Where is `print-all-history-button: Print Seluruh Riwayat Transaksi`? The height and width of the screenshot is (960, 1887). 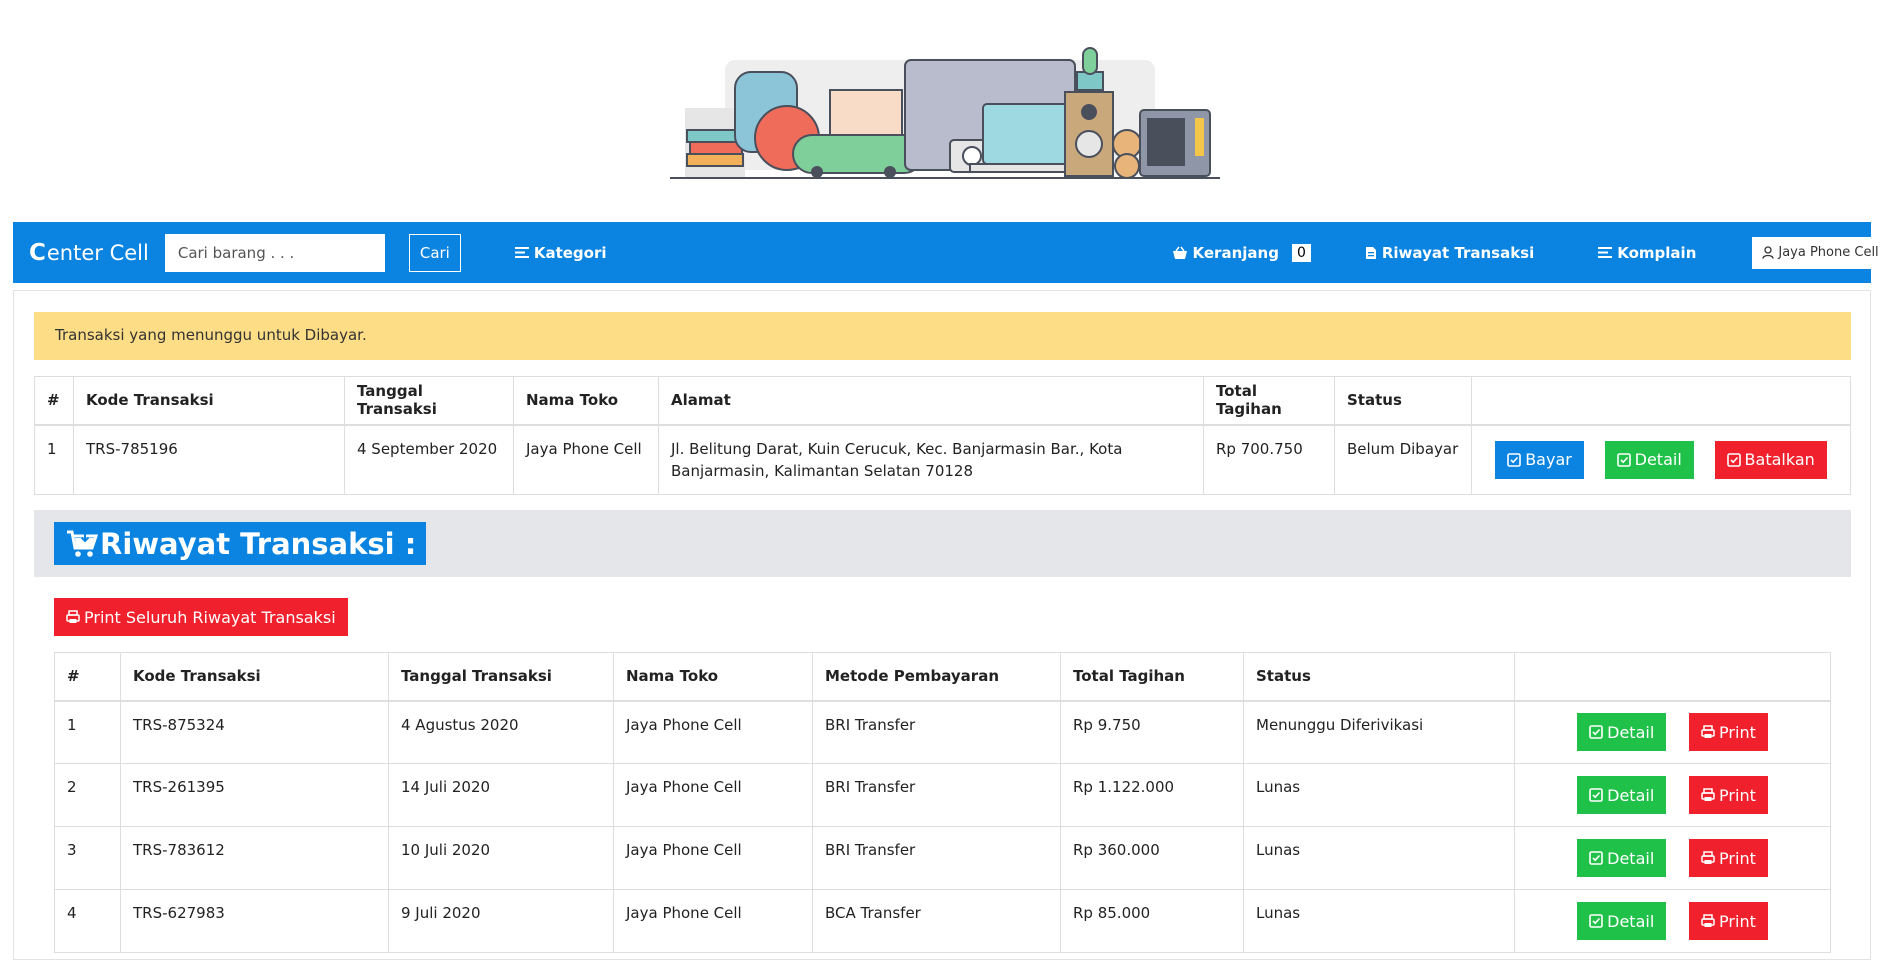
print-all-history-button: Print Seluruh Riwayat Transaksi is located at coordinates (201, 617).